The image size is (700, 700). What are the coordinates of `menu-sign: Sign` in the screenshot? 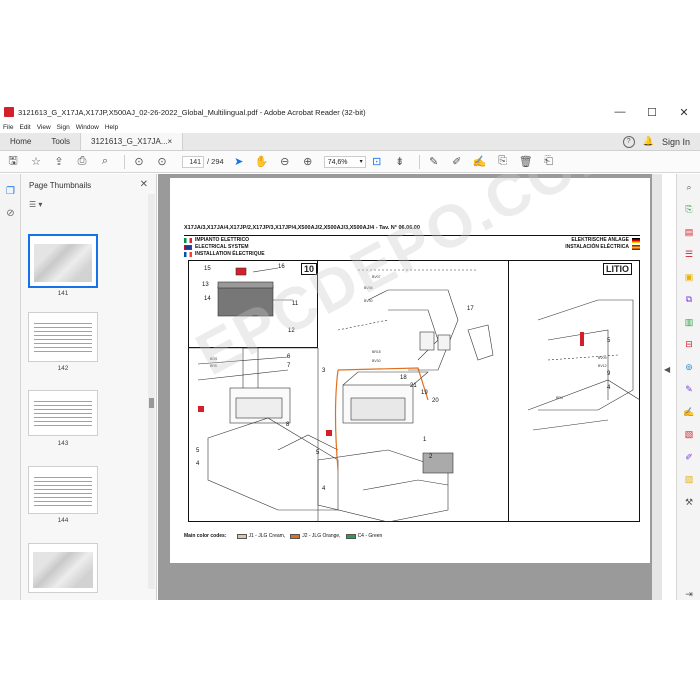 It's located at (63, 127).